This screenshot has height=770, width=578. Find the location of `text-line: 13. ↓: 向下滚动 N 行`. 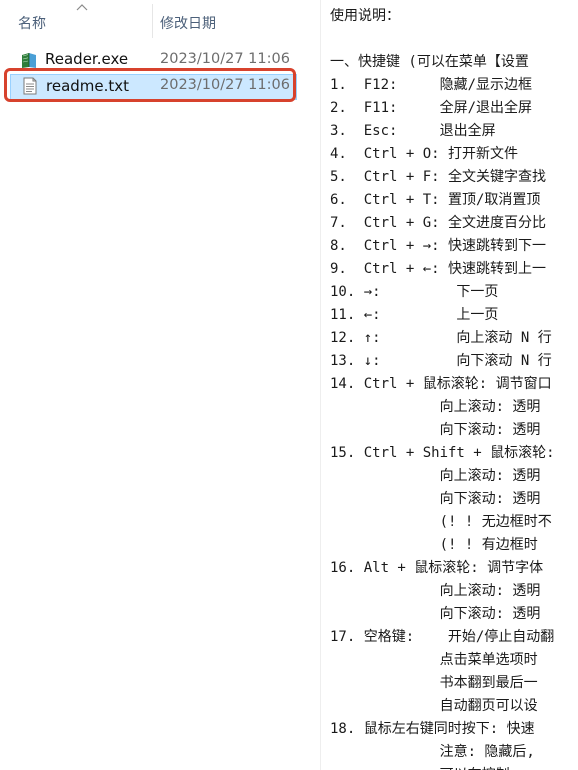

text-line: 13. ↓: 向下滚动 N 行 is located at coordinates (441, 361).